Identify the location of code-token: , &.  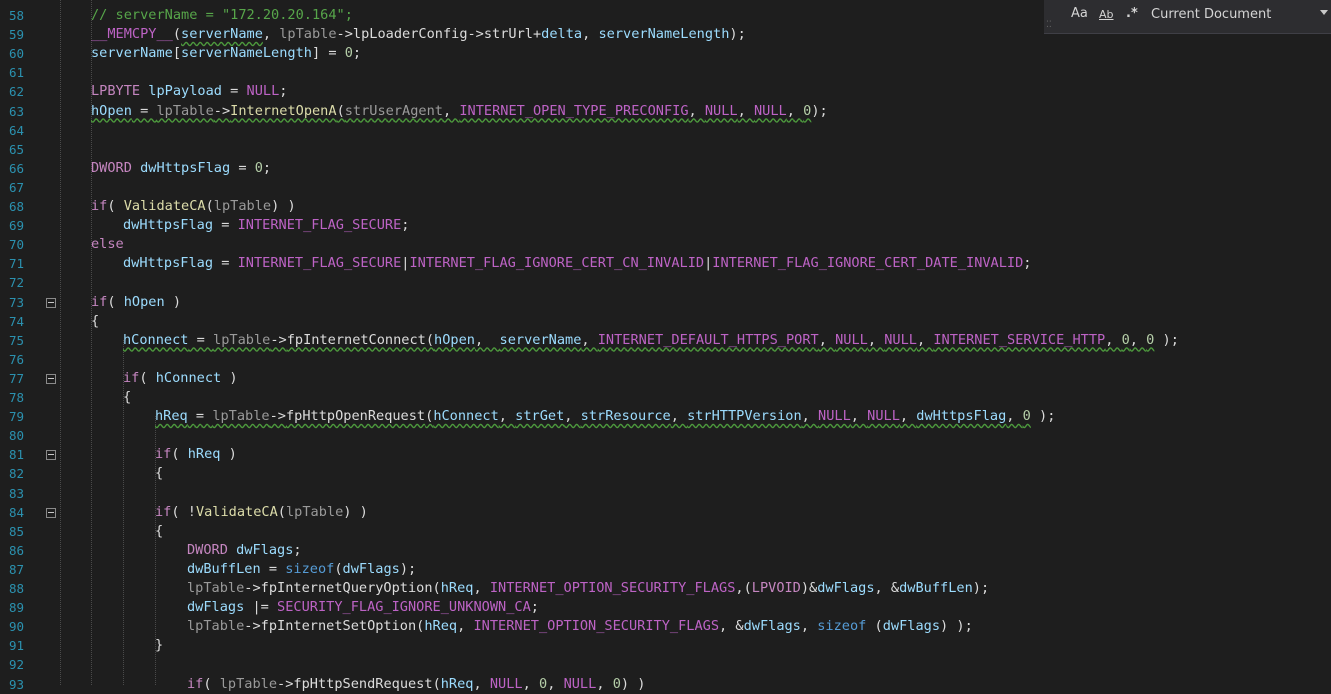
(731, 626).